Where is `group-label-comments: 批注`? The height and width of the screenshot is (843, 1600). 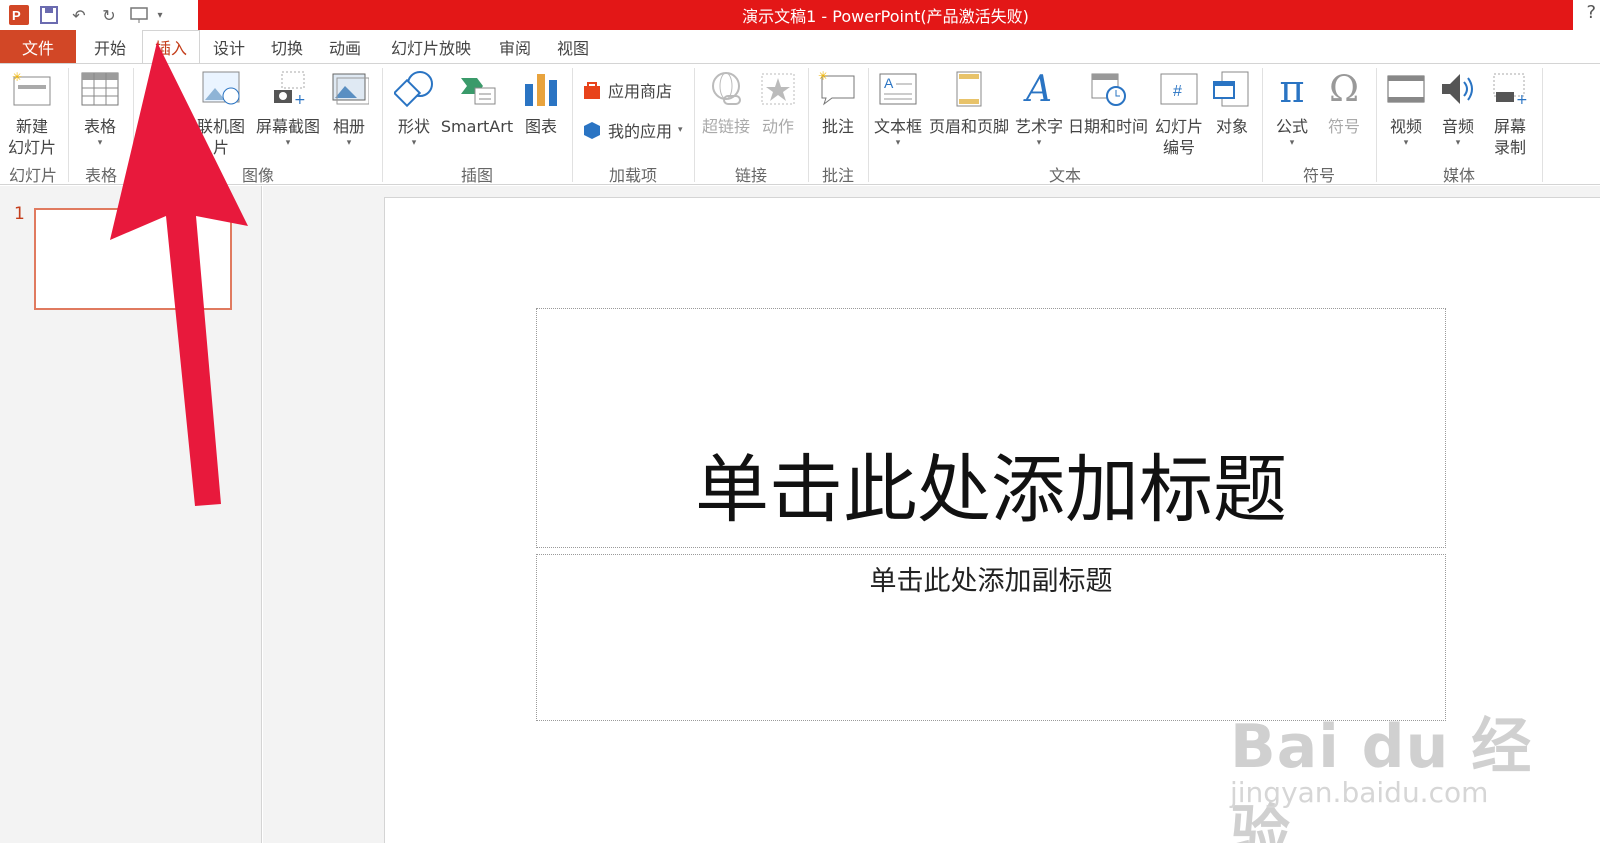 group-label-comments: 批注 is located at coordinates (837, 175).